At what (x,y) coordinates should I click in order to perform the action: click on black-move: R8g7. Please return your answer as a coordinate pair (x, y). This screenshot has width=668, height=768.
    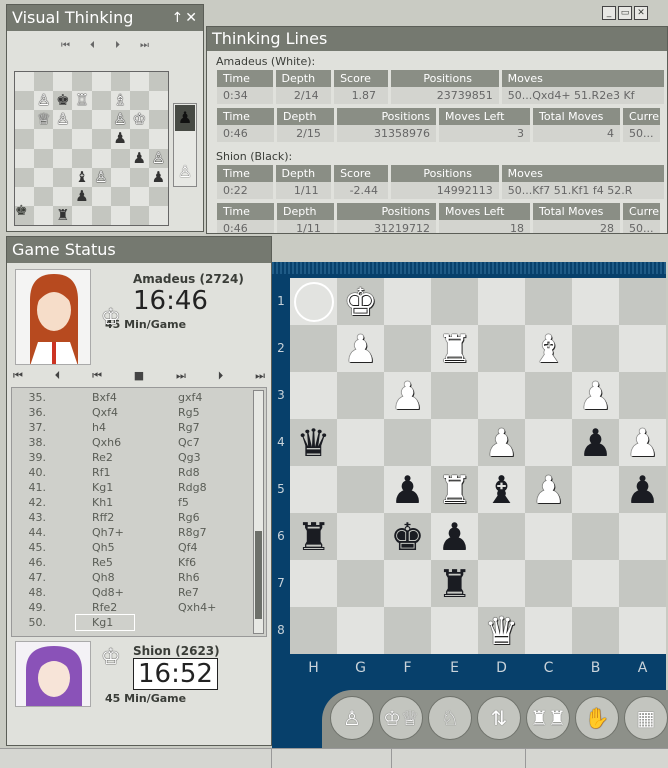
    Looking at the image, I should click on (182, 532).